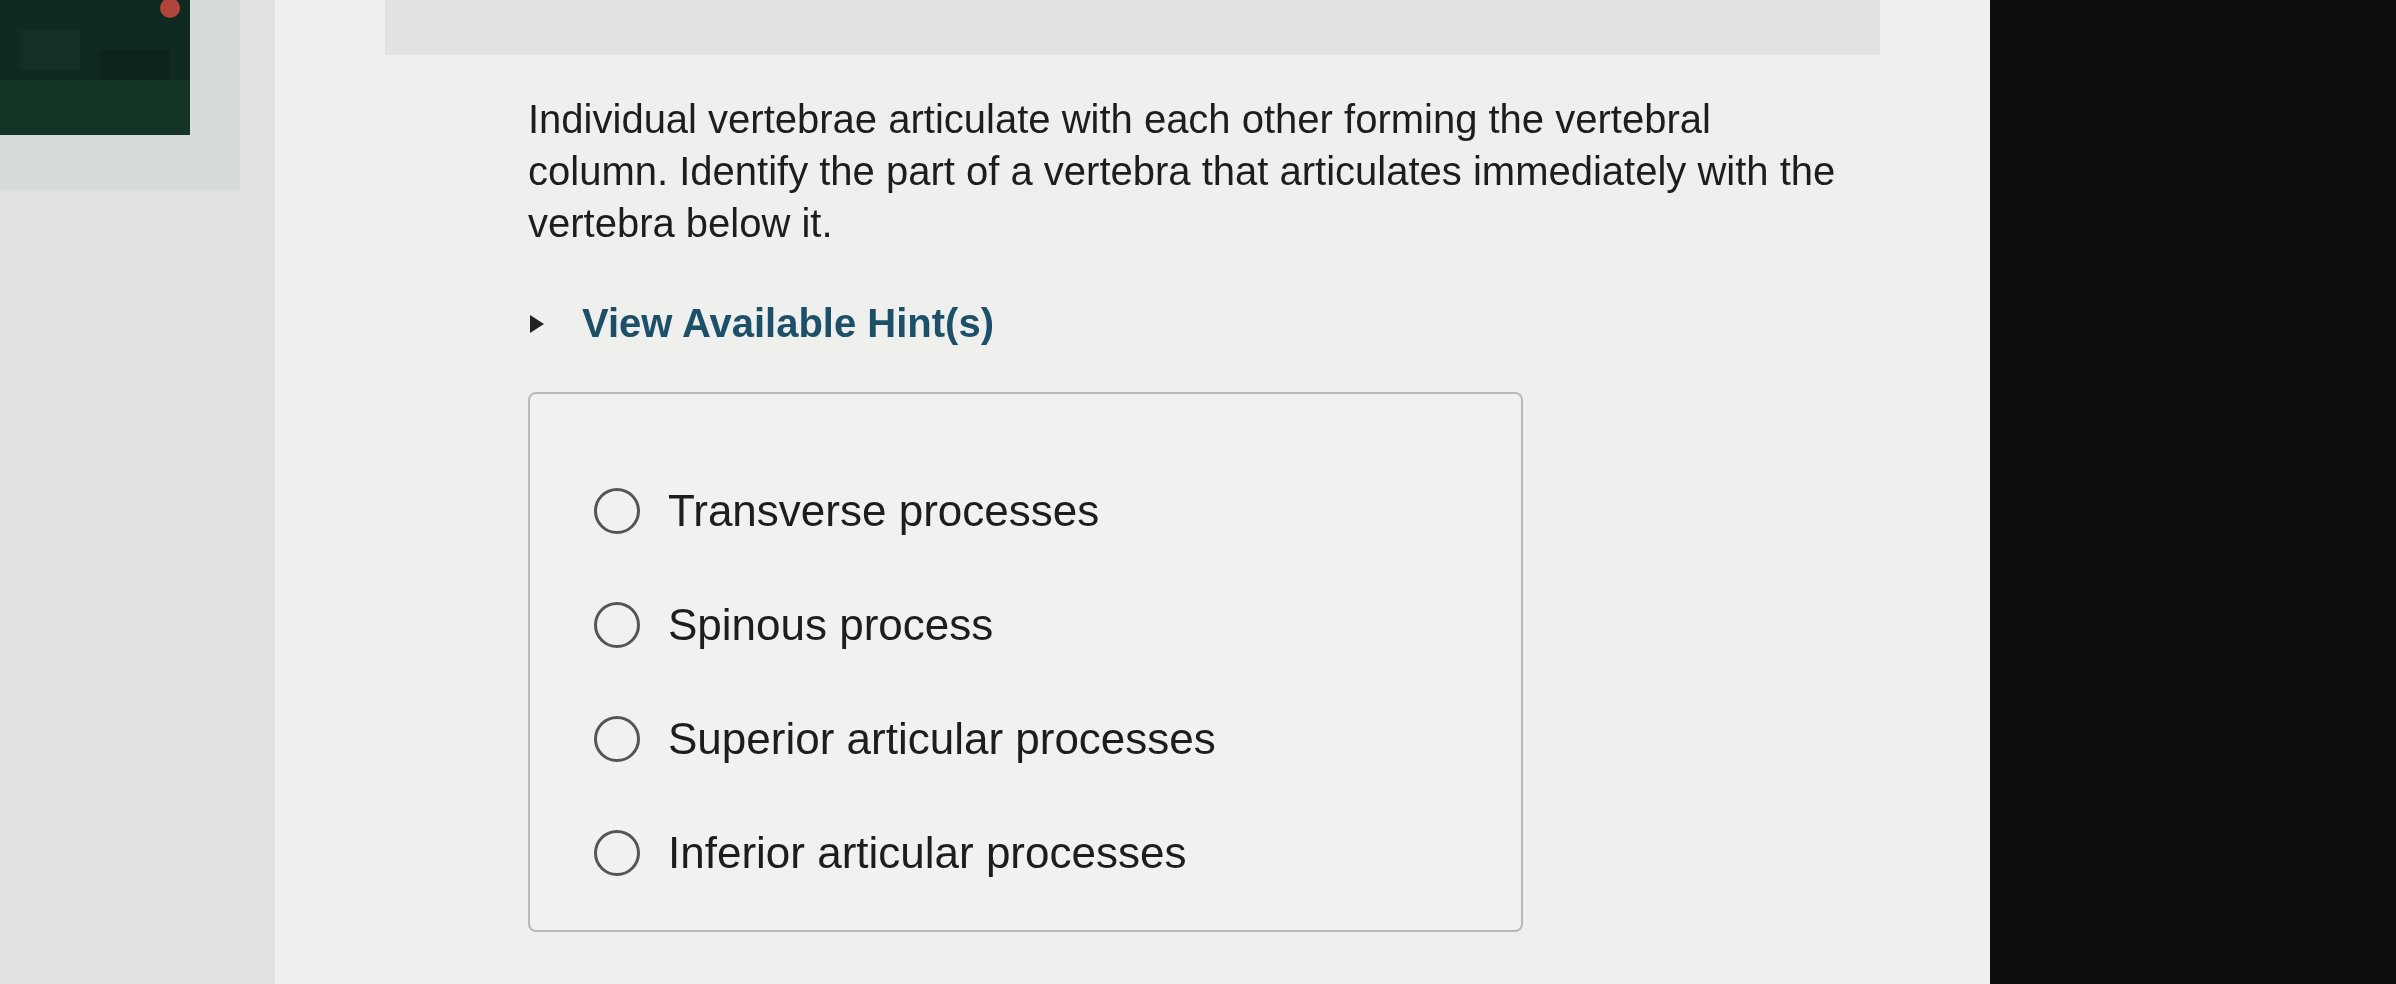 The height and width of the screenshot is (984, 2396). Describe the element at coordinates (761, 323) in the screenshot. I see `hint-toggle: View Available Hint(s)` at that location.